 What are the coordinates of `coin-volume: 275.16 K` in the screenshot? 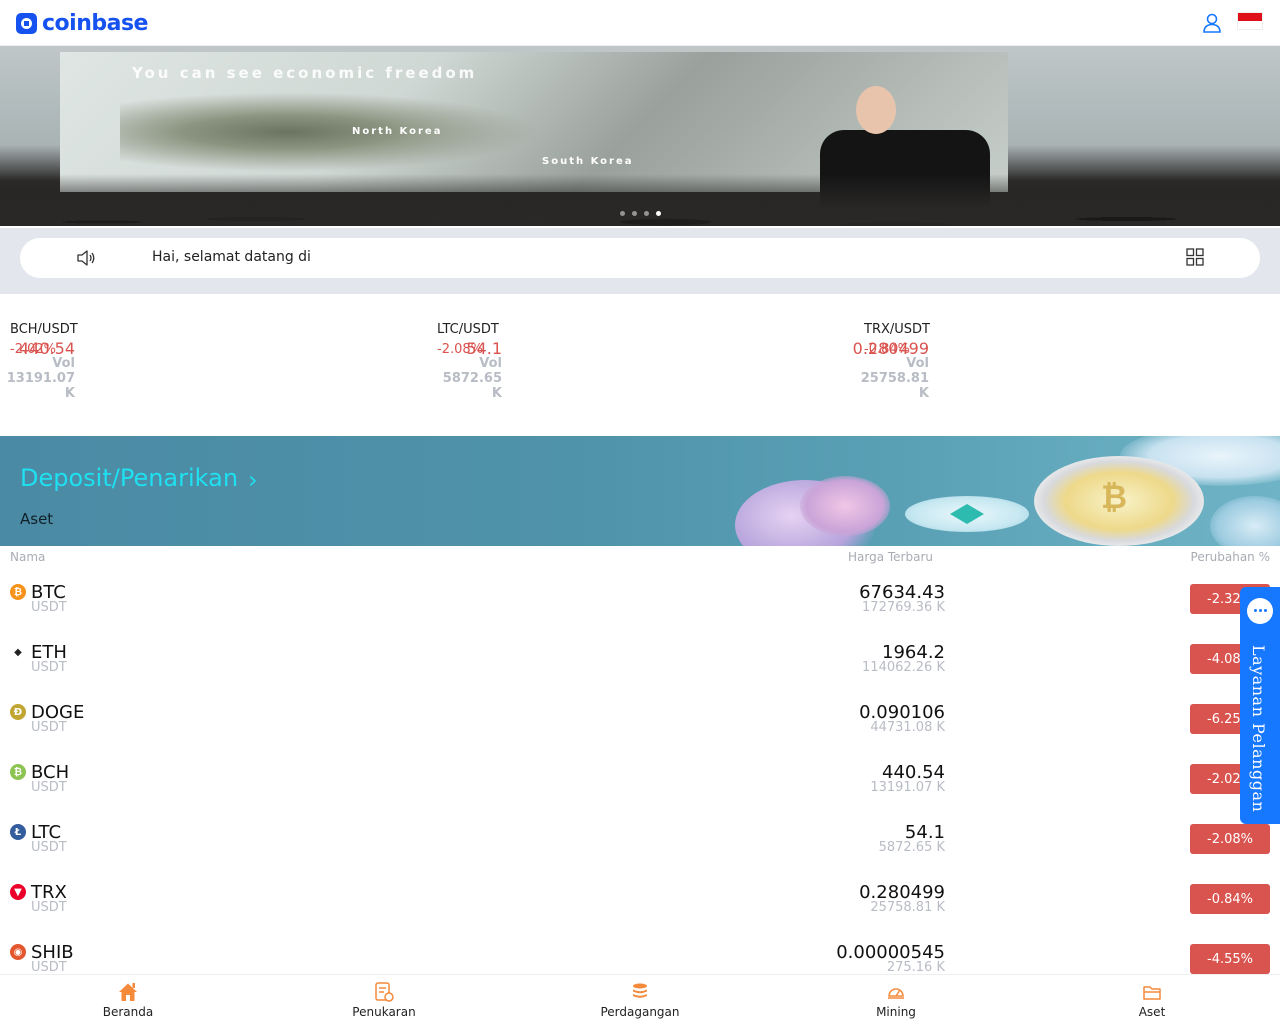 It's located at (915, 967).